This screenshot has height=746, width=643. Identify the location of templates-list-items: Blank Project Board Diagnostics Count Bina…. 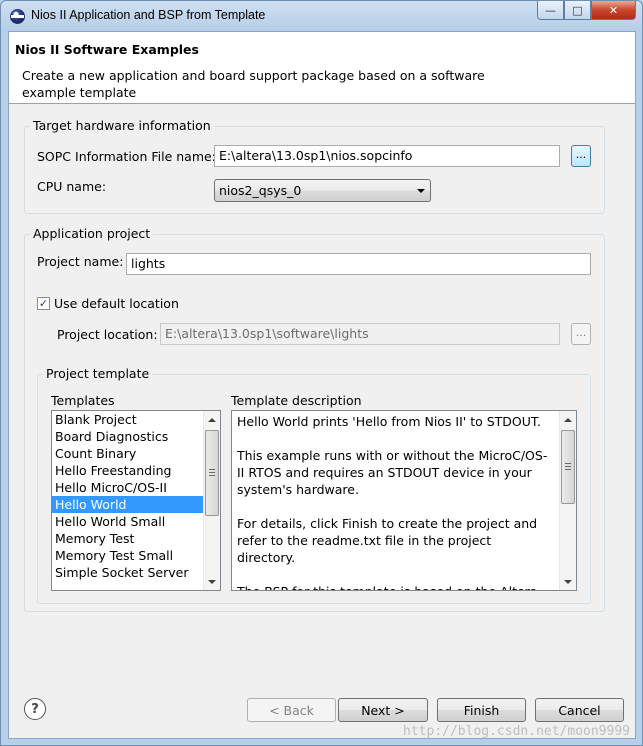
(136, 496).